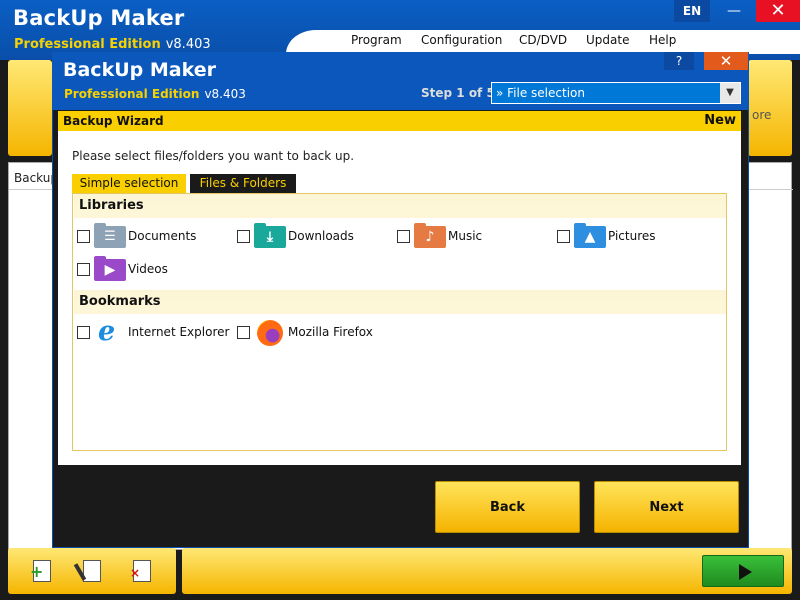 This screenshot has width=800, height=600. What do you see at coordinates (720, 120) in the screenshot?
I see `wizard-header-mode: New` at bounding box center [720, 120].